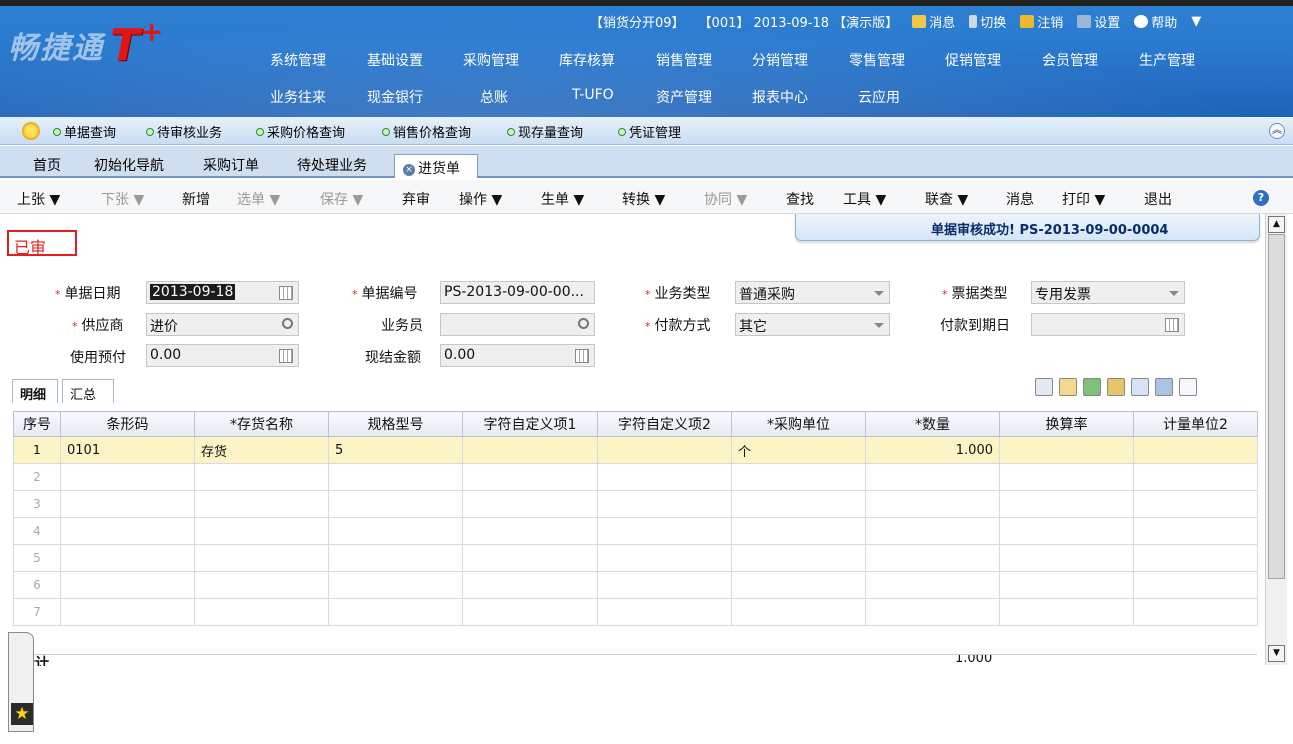 The image size is (1293, 744). I want to click on salesman-field, so click(517, 324).